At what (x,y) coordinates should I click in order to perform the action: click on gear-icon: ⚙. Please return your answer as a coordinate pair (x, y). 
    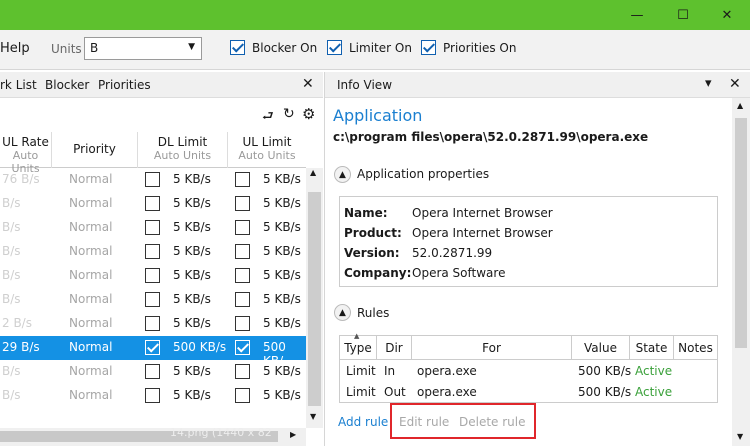
    Looking at the image, I should click on (308, 114).